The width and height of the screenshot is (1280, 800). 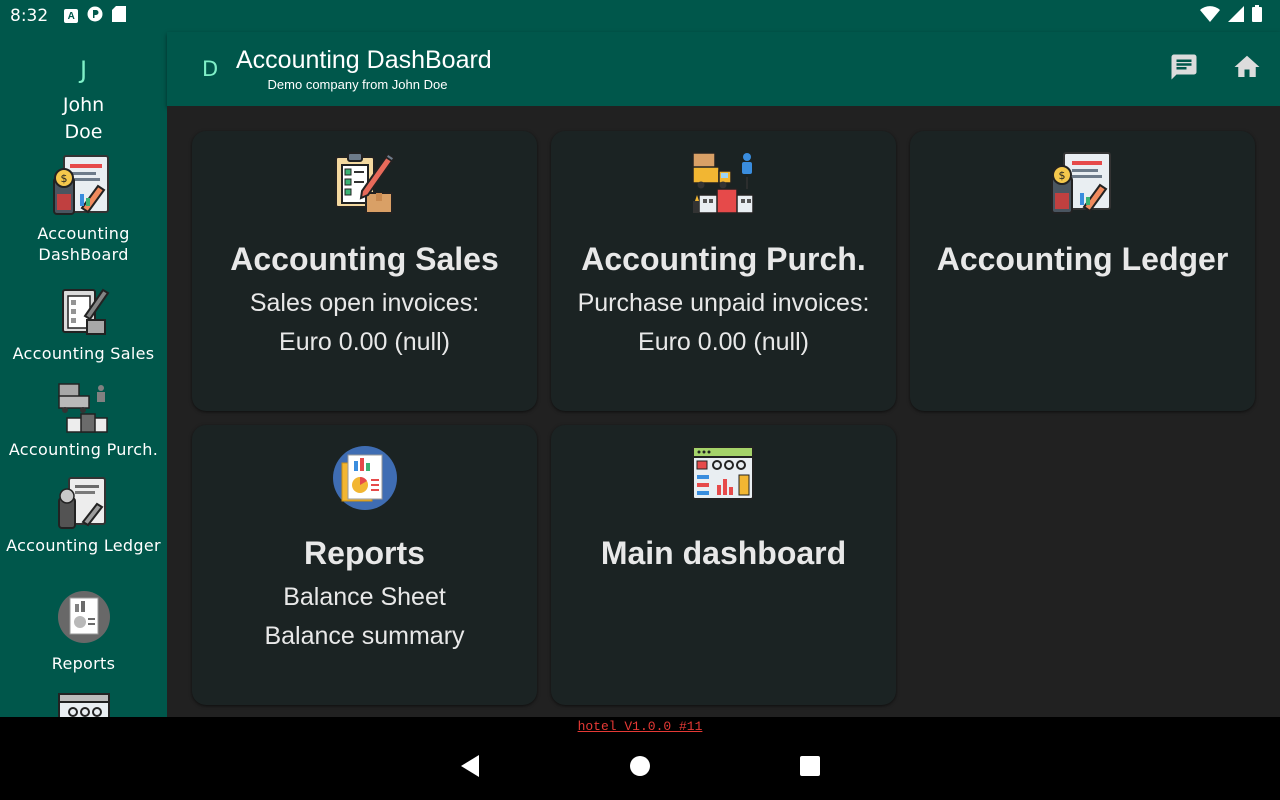 I want to click on nav-item-main-dashboard, so click(x=83, y=704).